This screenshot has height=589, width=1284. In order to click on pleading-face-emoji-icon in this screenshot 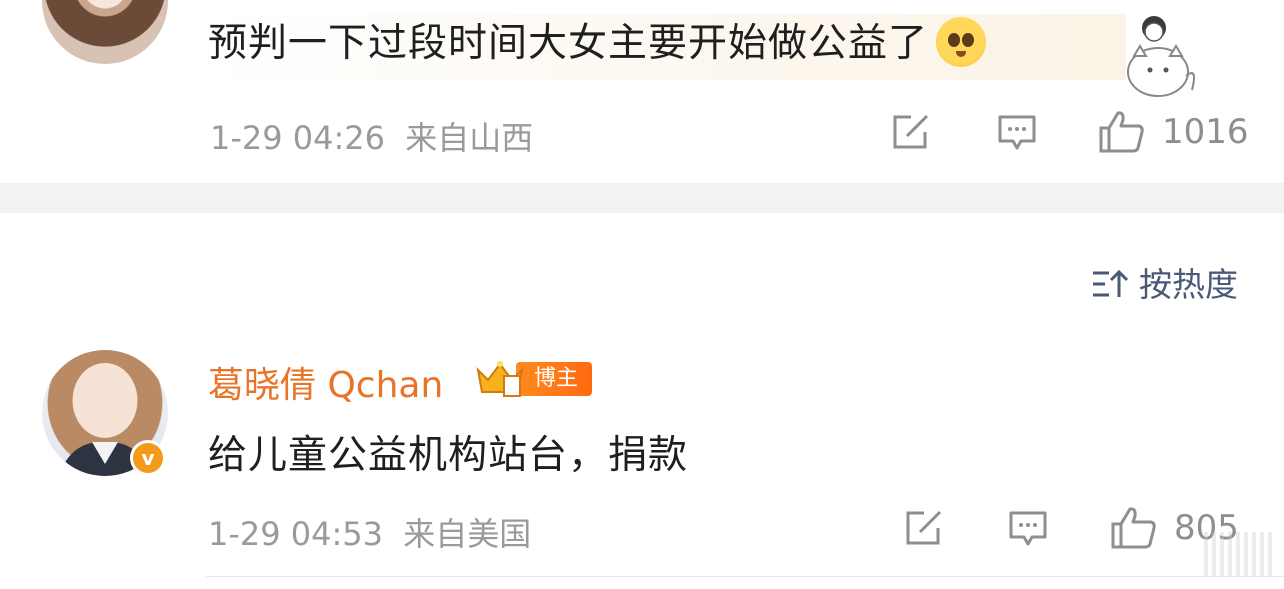, I will do `click(961, 41)`.